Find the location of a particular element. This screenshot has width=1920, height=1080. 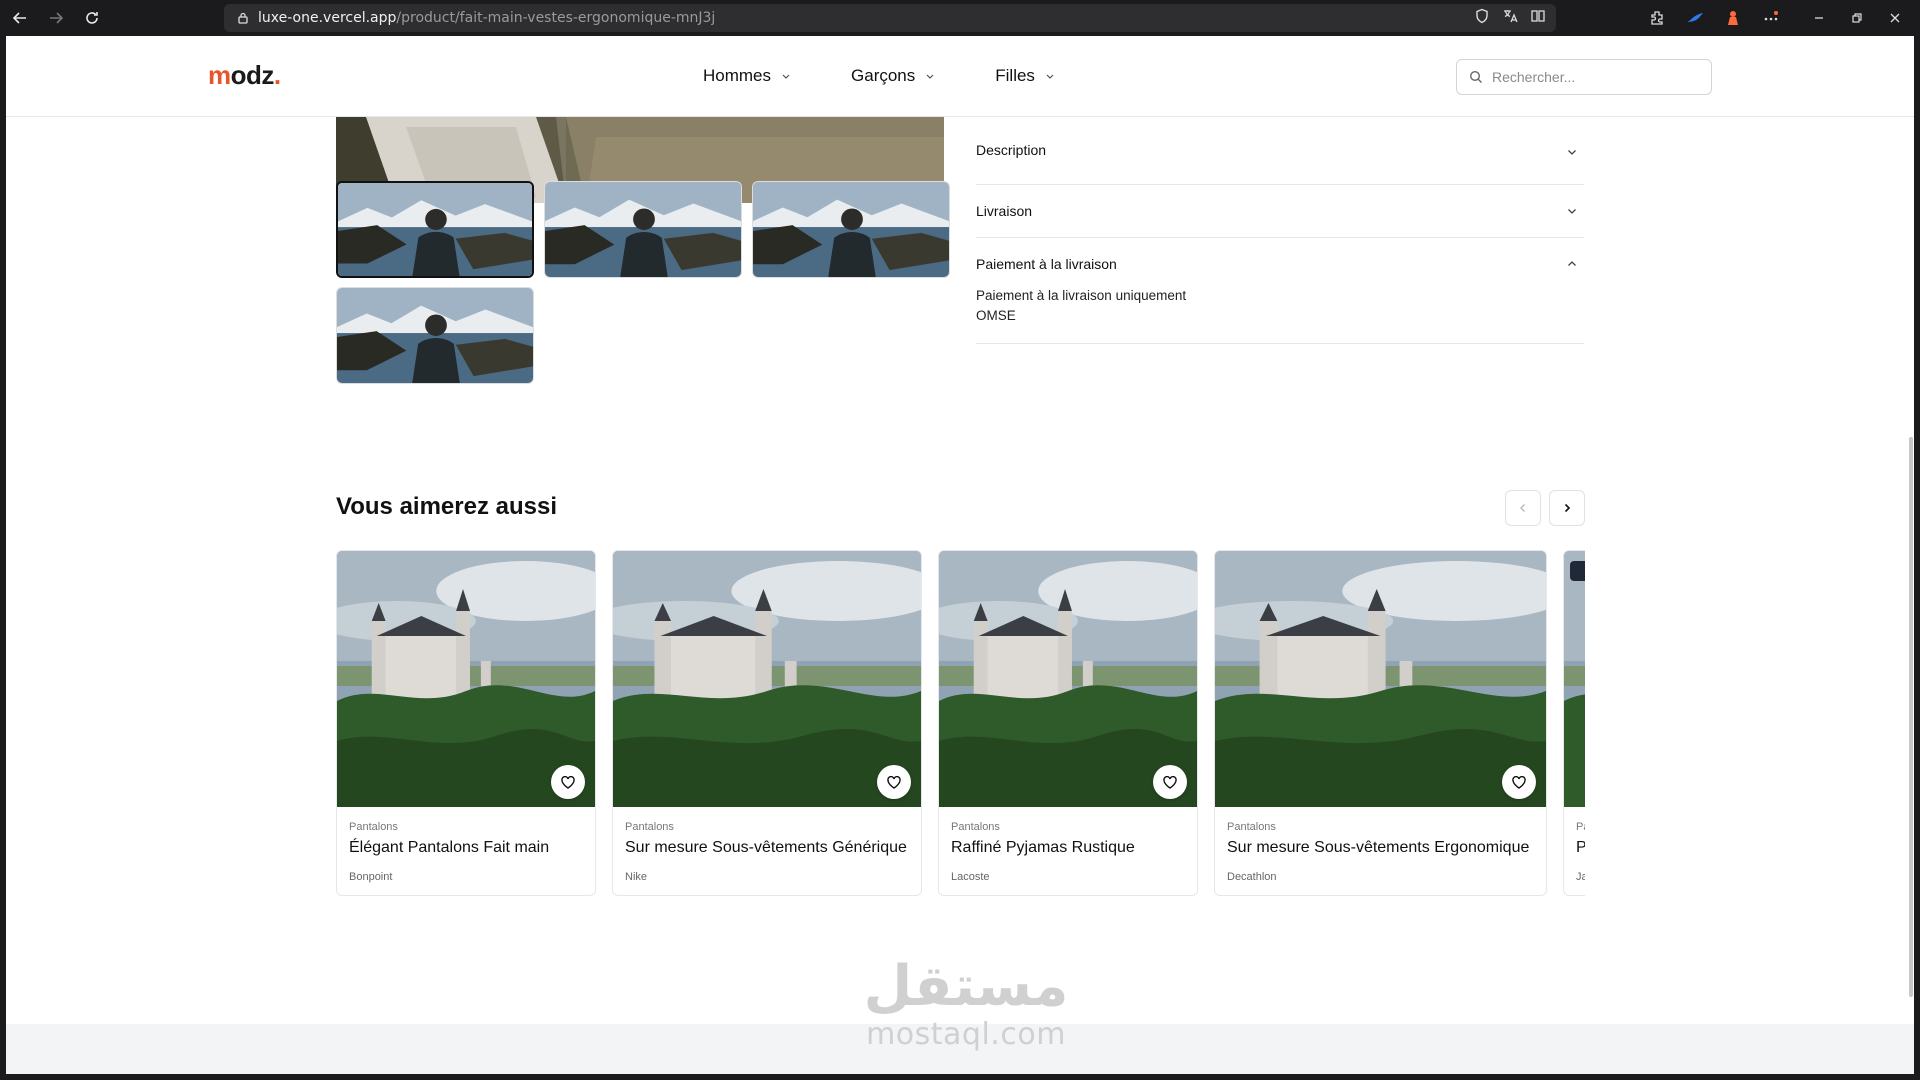

extension-figure-icon is located at coordinates (1733, 18).